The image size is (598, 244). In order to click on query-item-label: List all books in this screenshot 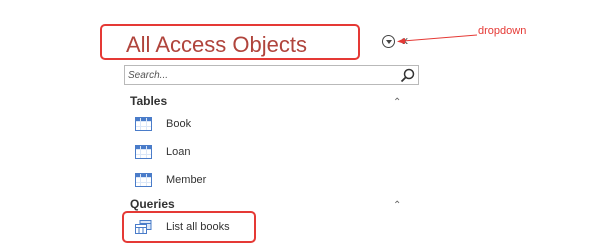, I will do `click(198, 227)`.